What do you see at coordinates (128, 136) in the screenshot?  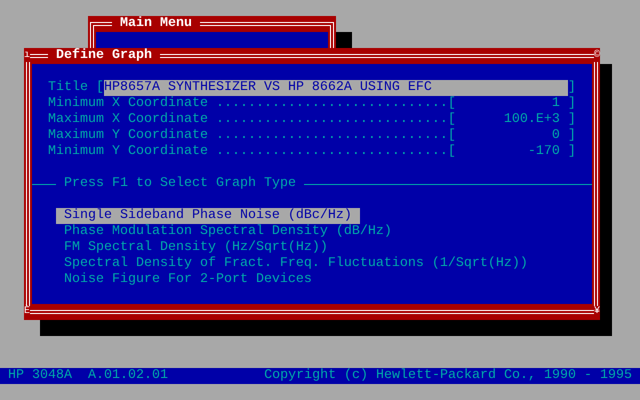 I see `field-label: Maximum Y Coordinate` at bounding box center [128, 136].